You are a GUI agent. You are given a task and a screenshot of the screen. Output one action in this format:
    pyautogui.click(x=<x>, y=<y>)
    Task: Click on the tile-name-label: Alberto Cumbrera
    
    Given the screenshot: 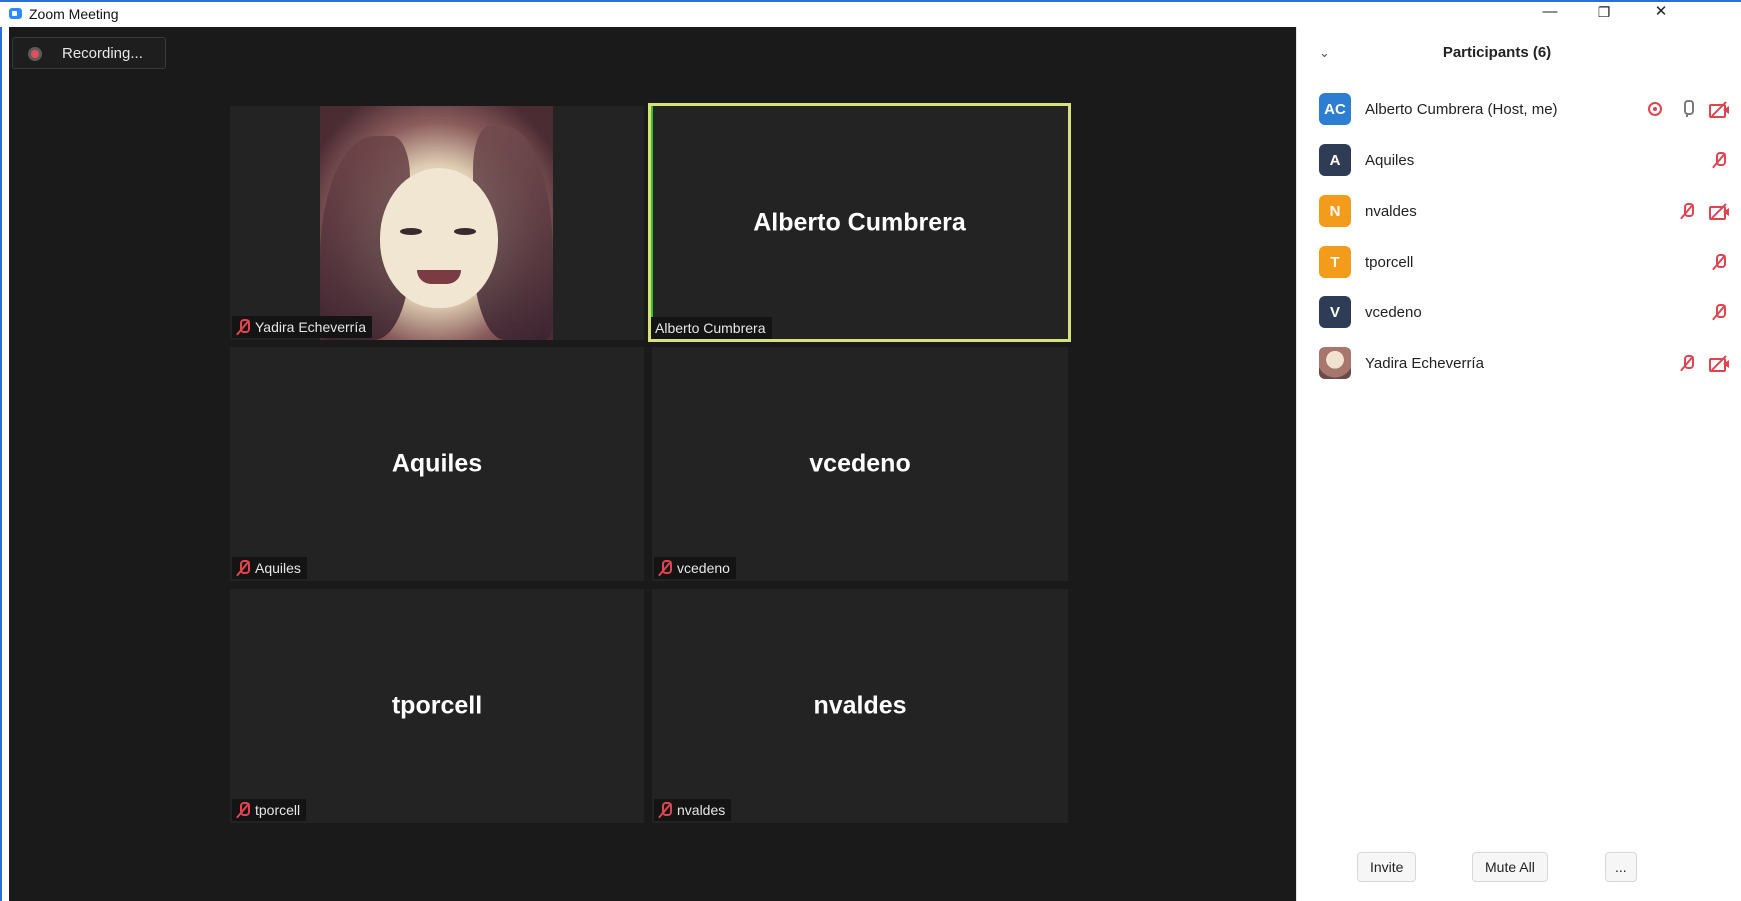 What is the action you would take?
    pyautogui.click(x=711, y=328)
    